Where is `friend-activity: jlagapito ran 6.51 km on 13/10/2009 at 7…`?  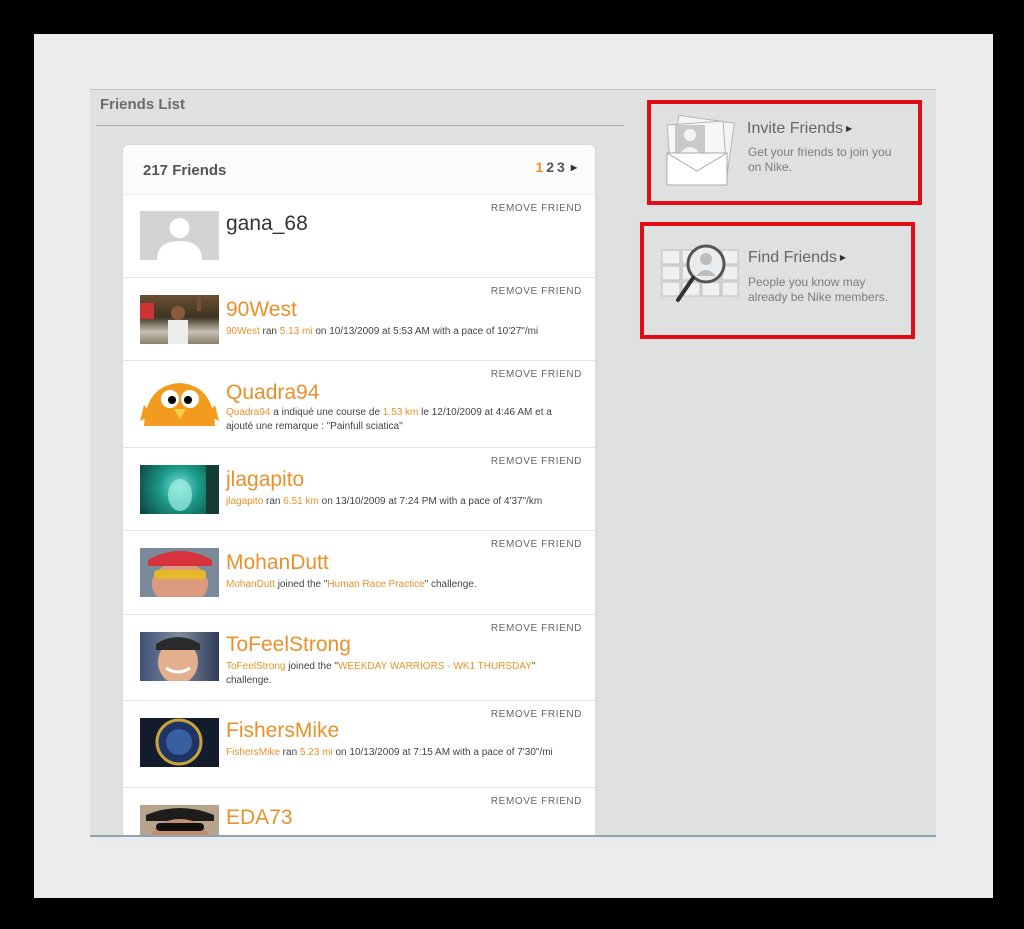 friend-activity: jlagapito ran 6.51 km on 13/10/2009 at 7… is located at coordinates (395, 502).